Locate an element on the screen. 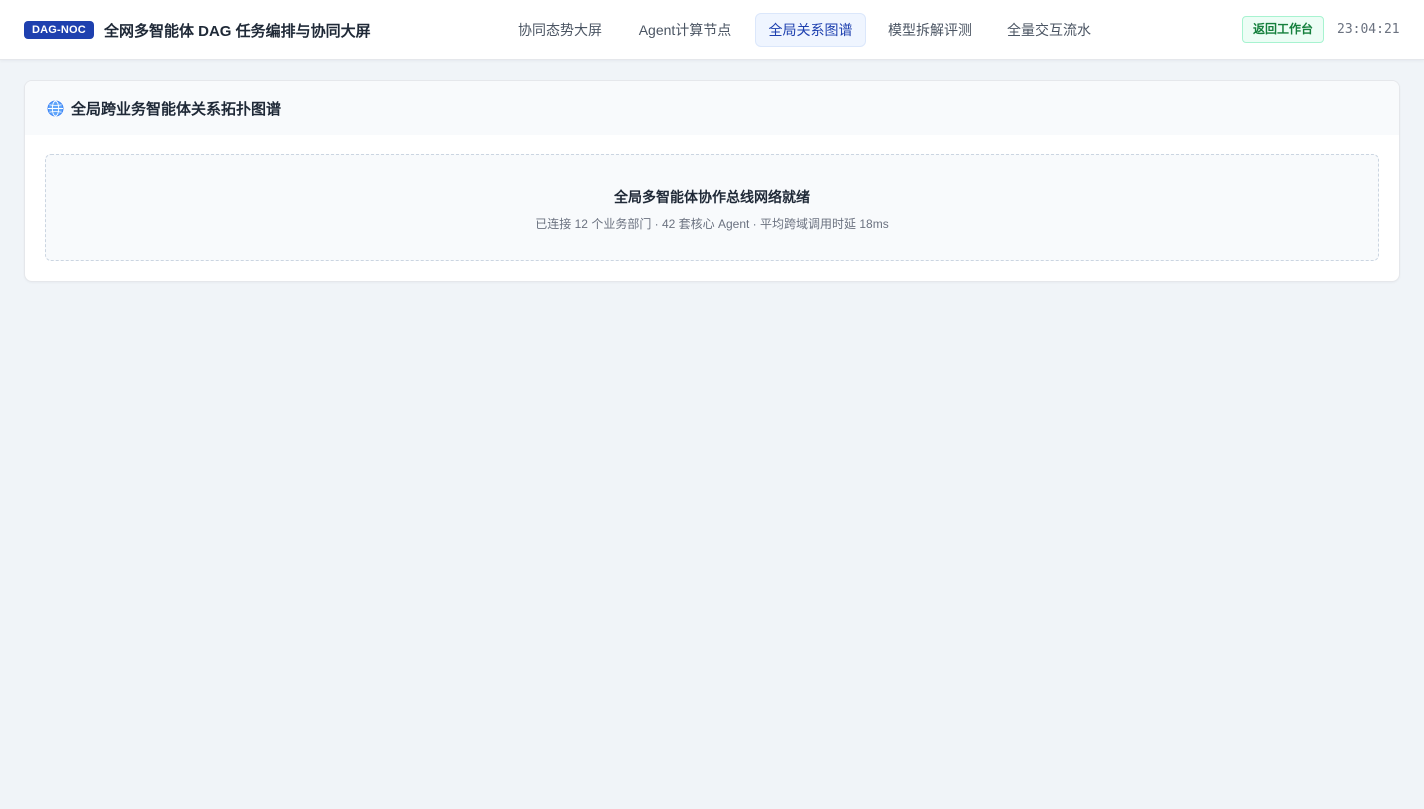 The width and height of the screenshot is (1424, 809). app-title: 全网多智能体 DAG 任务编排与协同大屏 is located at coordinates (237, 31).